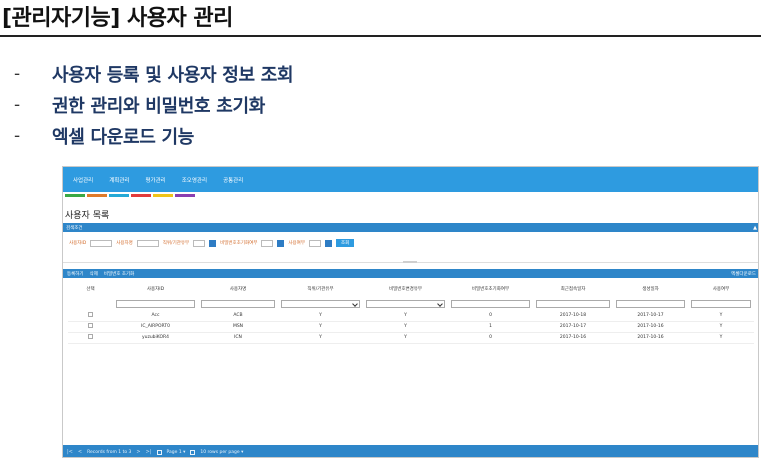 The width and height of the screenshot is (761, 460). What do you see at coordinates (94, 274) in the screenshot?
I see `delete-button: 삭제` at bounding box center [94, 274].